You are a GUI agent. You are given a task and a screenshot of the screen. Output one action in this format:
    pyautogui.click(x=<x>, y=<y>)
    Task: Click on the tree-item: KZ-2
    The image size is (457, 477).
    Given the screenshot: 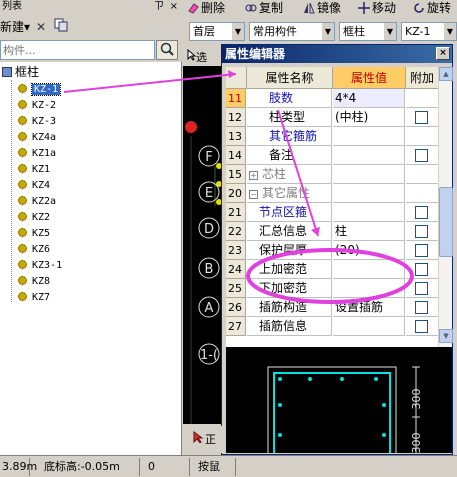 What is the action you would take?
    pyautogui.click(x=37, y=106)
    